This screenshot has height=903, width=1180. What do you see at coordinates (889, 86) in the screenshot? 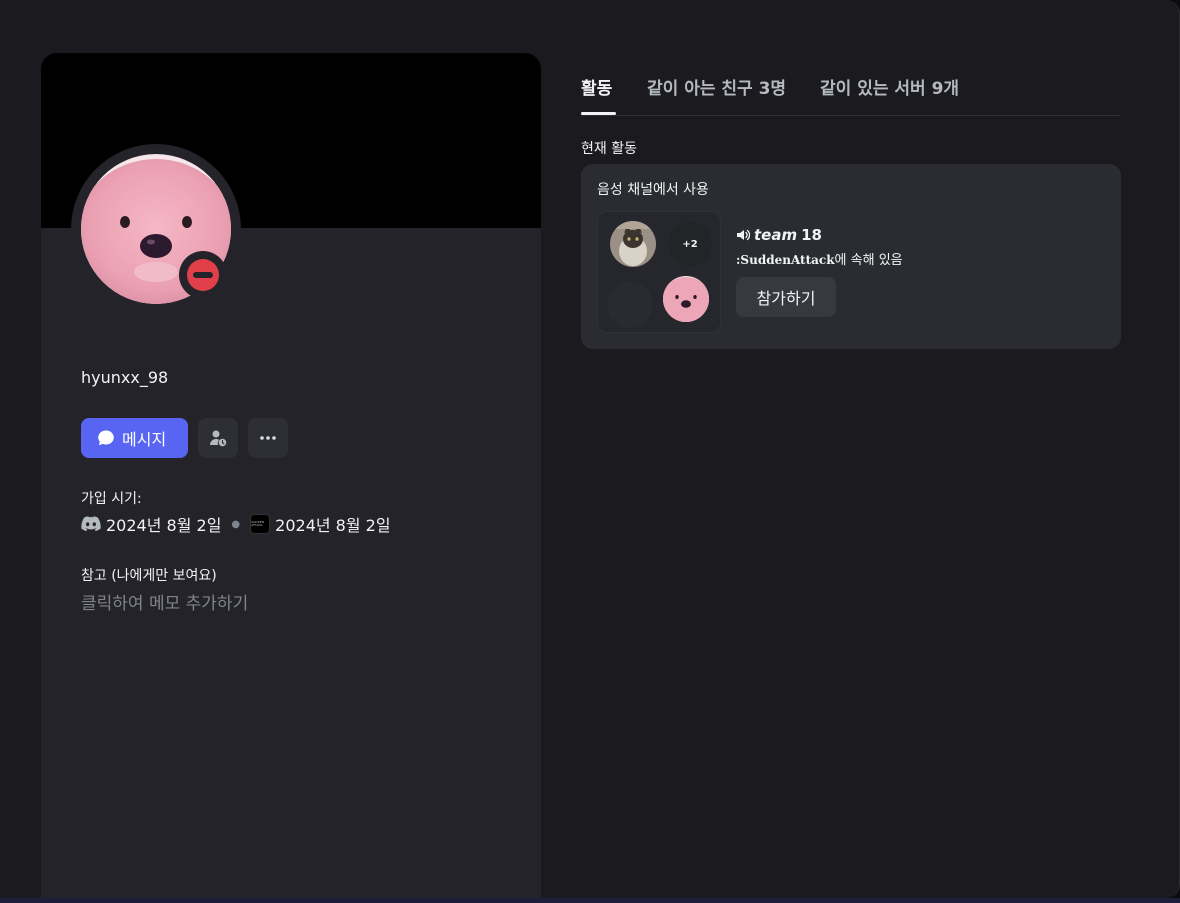
I see `tab-mutual-servers: 같이 있는 서버 9개` at bounding box center [889, 86].